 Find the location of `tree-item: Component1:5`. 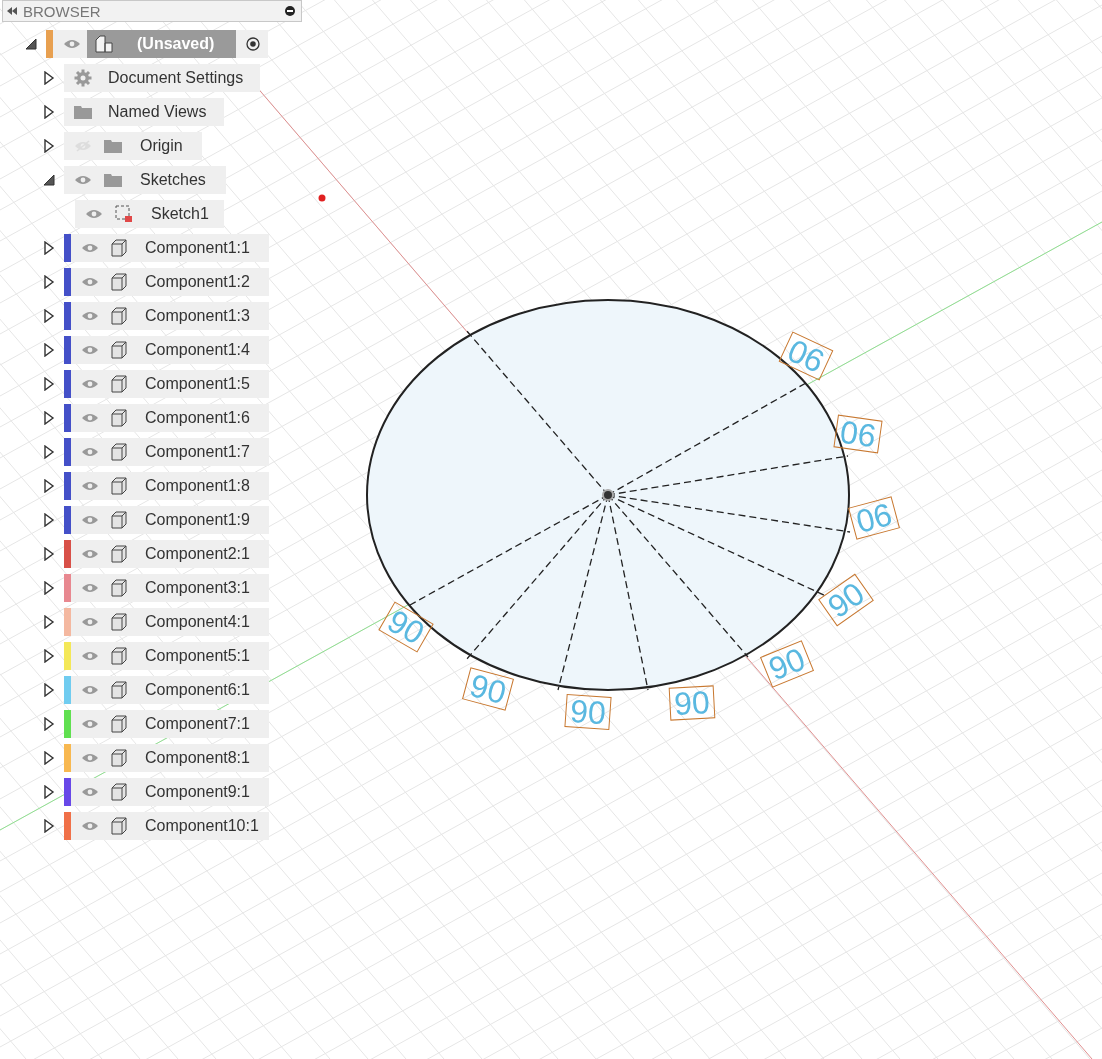

tree-item: Component1:5 is located at coordinates (170, 384).